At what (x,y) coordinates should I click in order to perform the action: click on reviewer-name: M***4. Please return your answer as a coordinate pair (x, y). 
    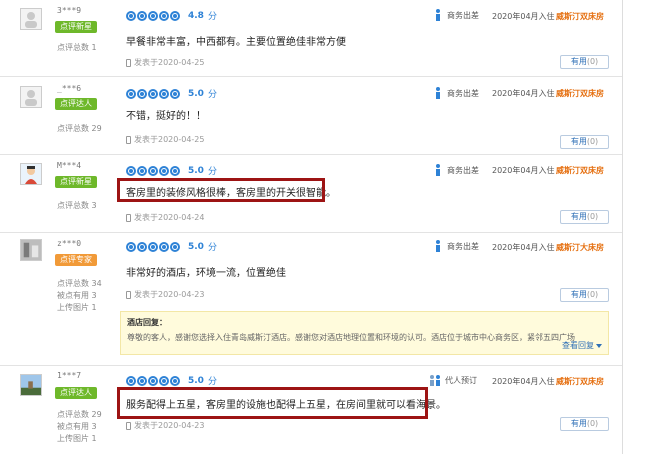
    Looking at the image, I should click on (69, 165).